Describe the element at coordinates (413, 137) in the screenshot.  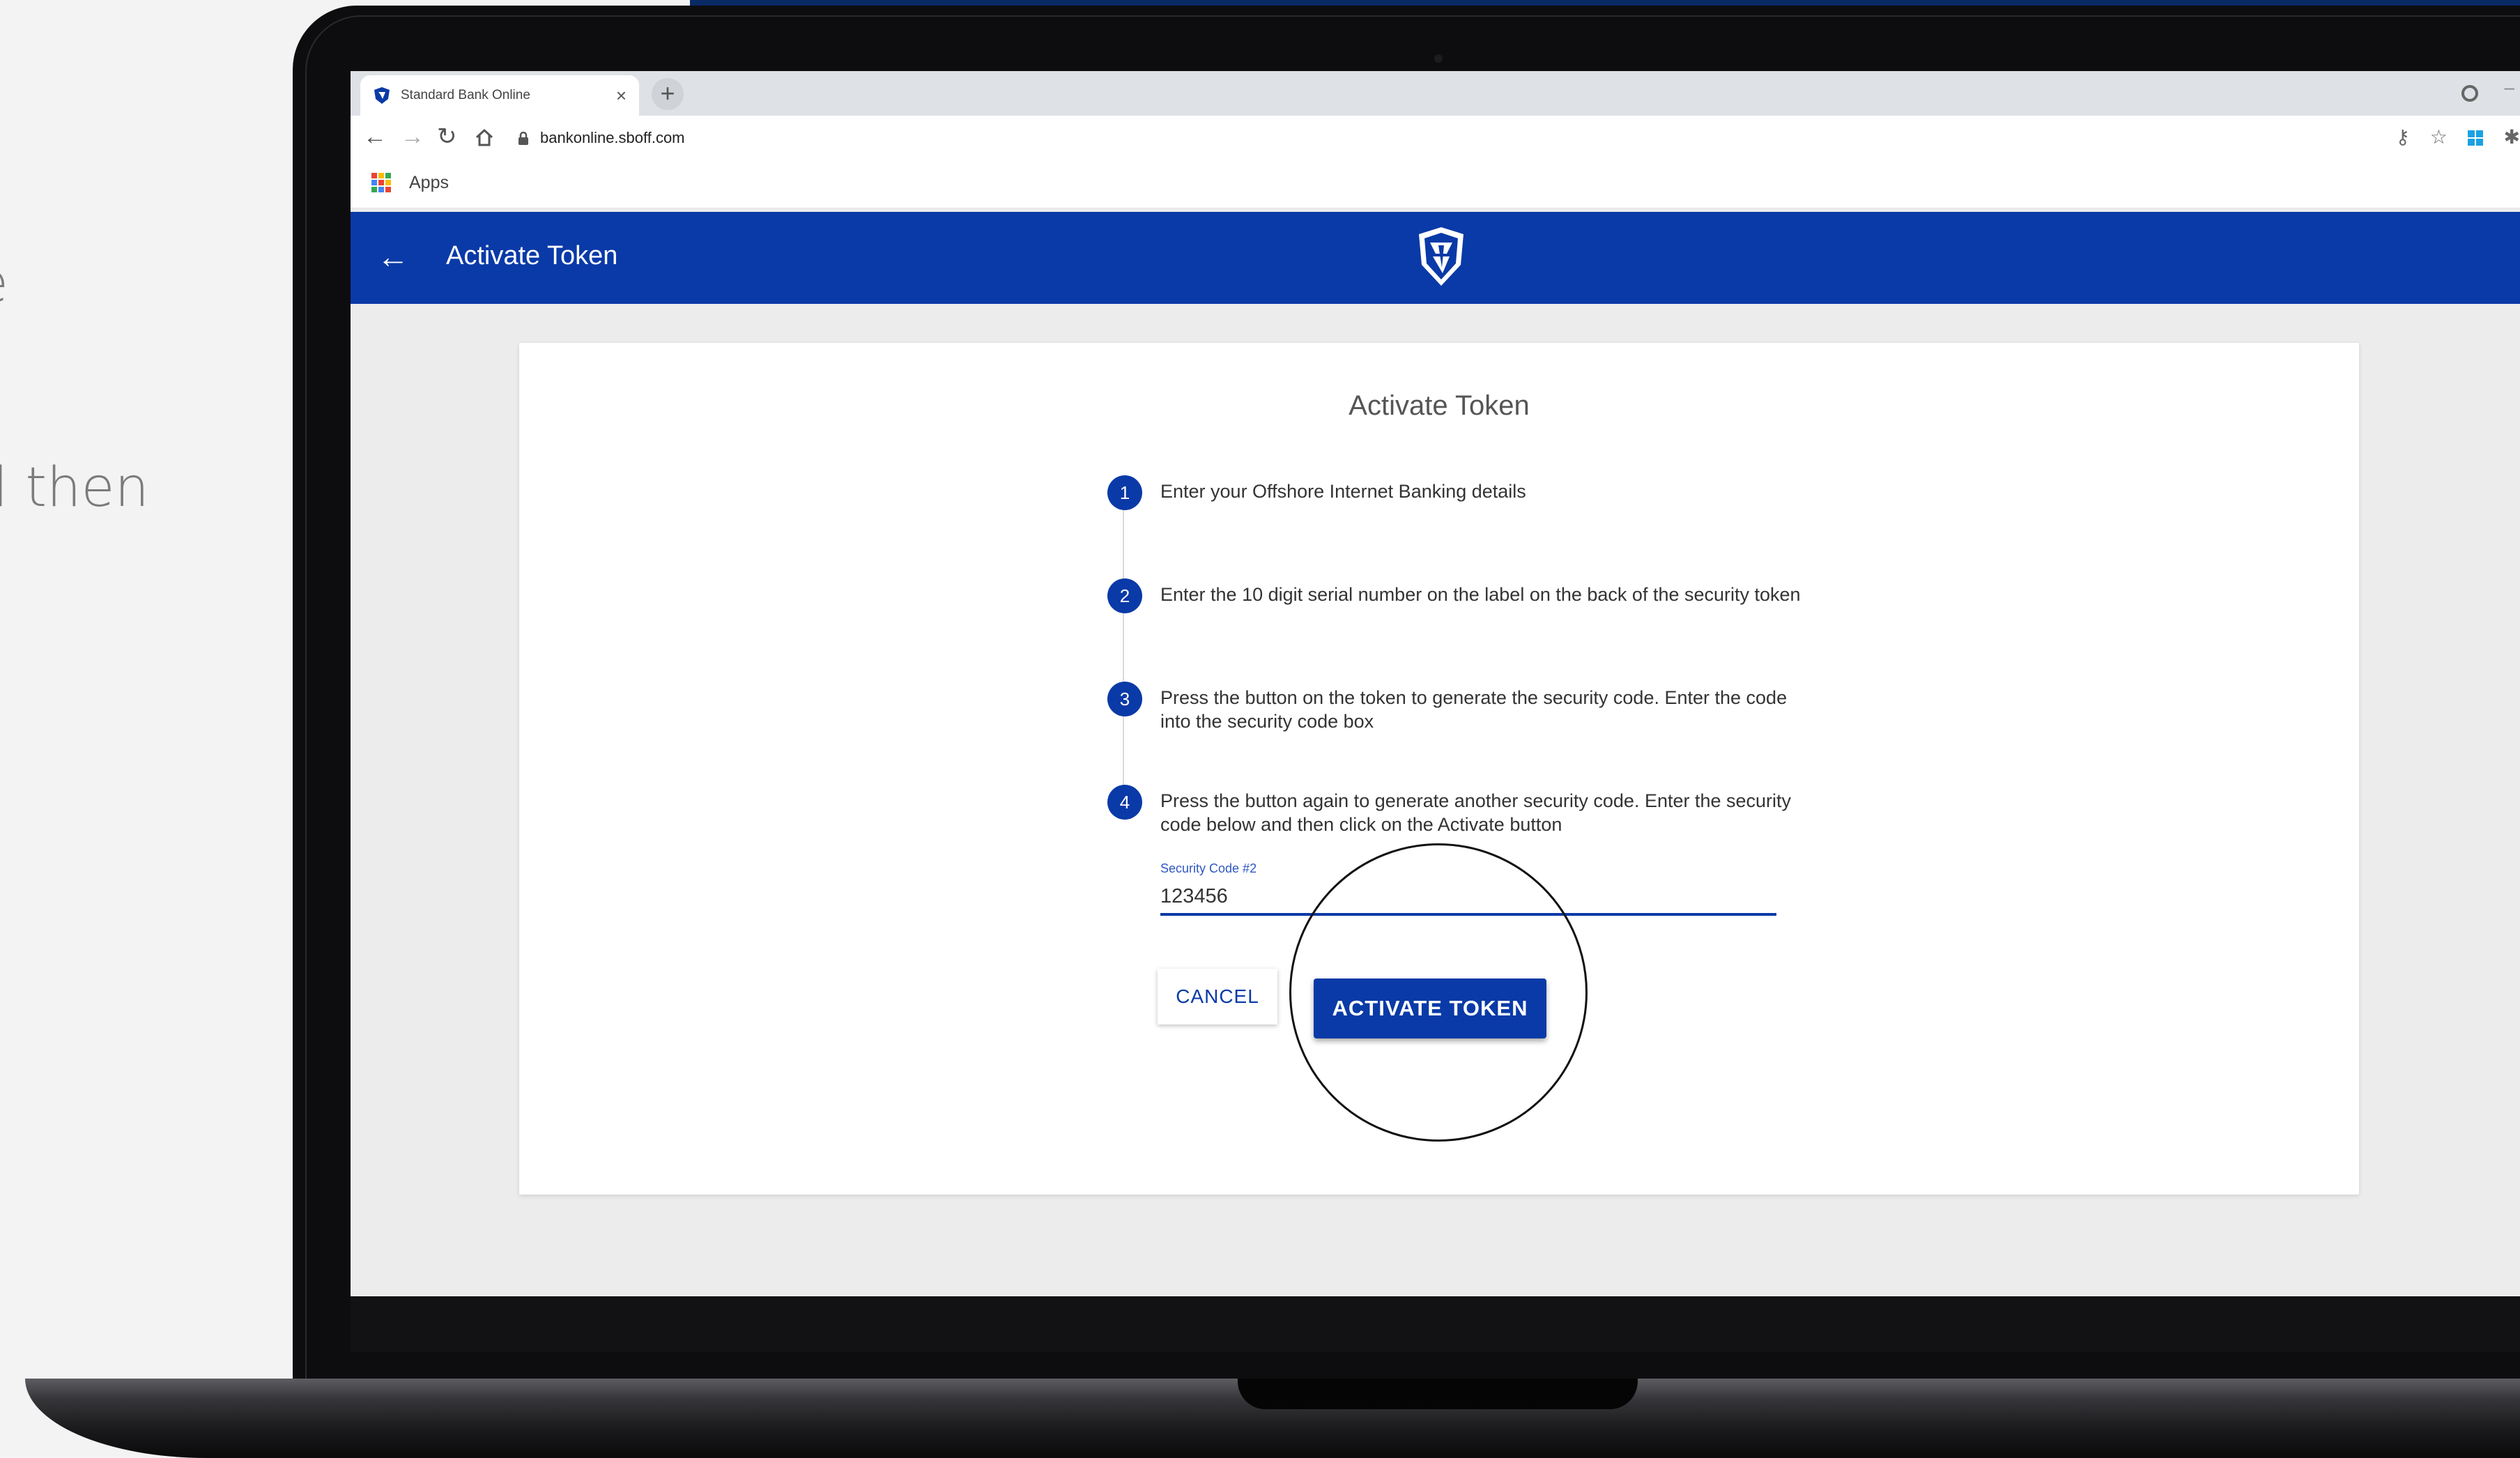
I see `forward-icon: →` at that location.